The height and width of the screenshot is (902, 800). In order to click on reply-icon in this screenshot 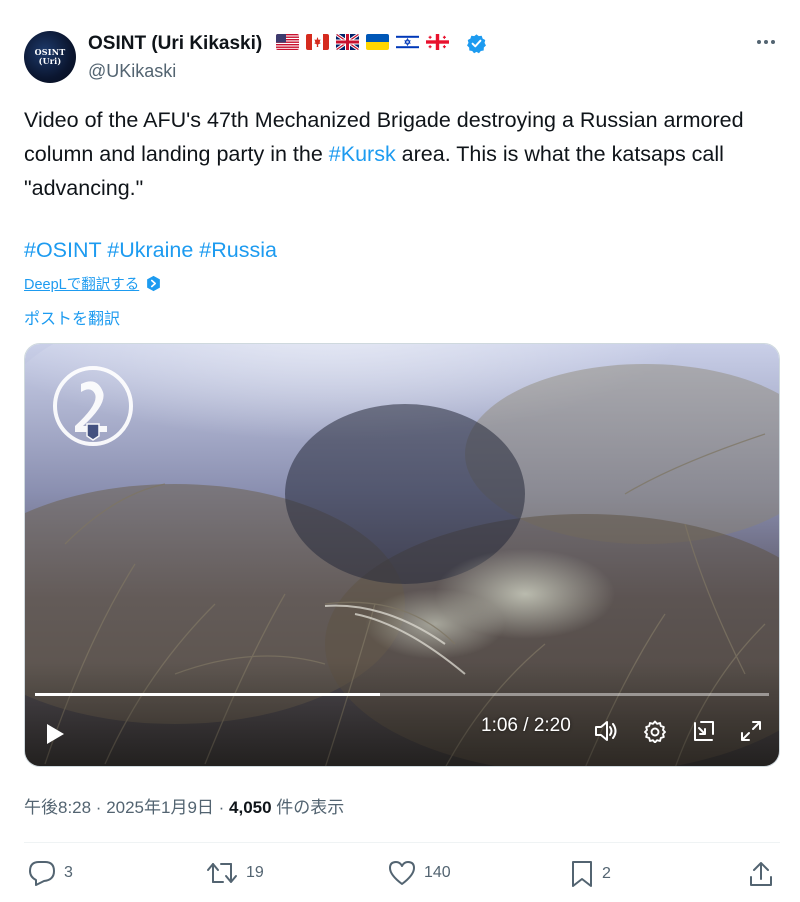, I will do `click(42, 873)`.